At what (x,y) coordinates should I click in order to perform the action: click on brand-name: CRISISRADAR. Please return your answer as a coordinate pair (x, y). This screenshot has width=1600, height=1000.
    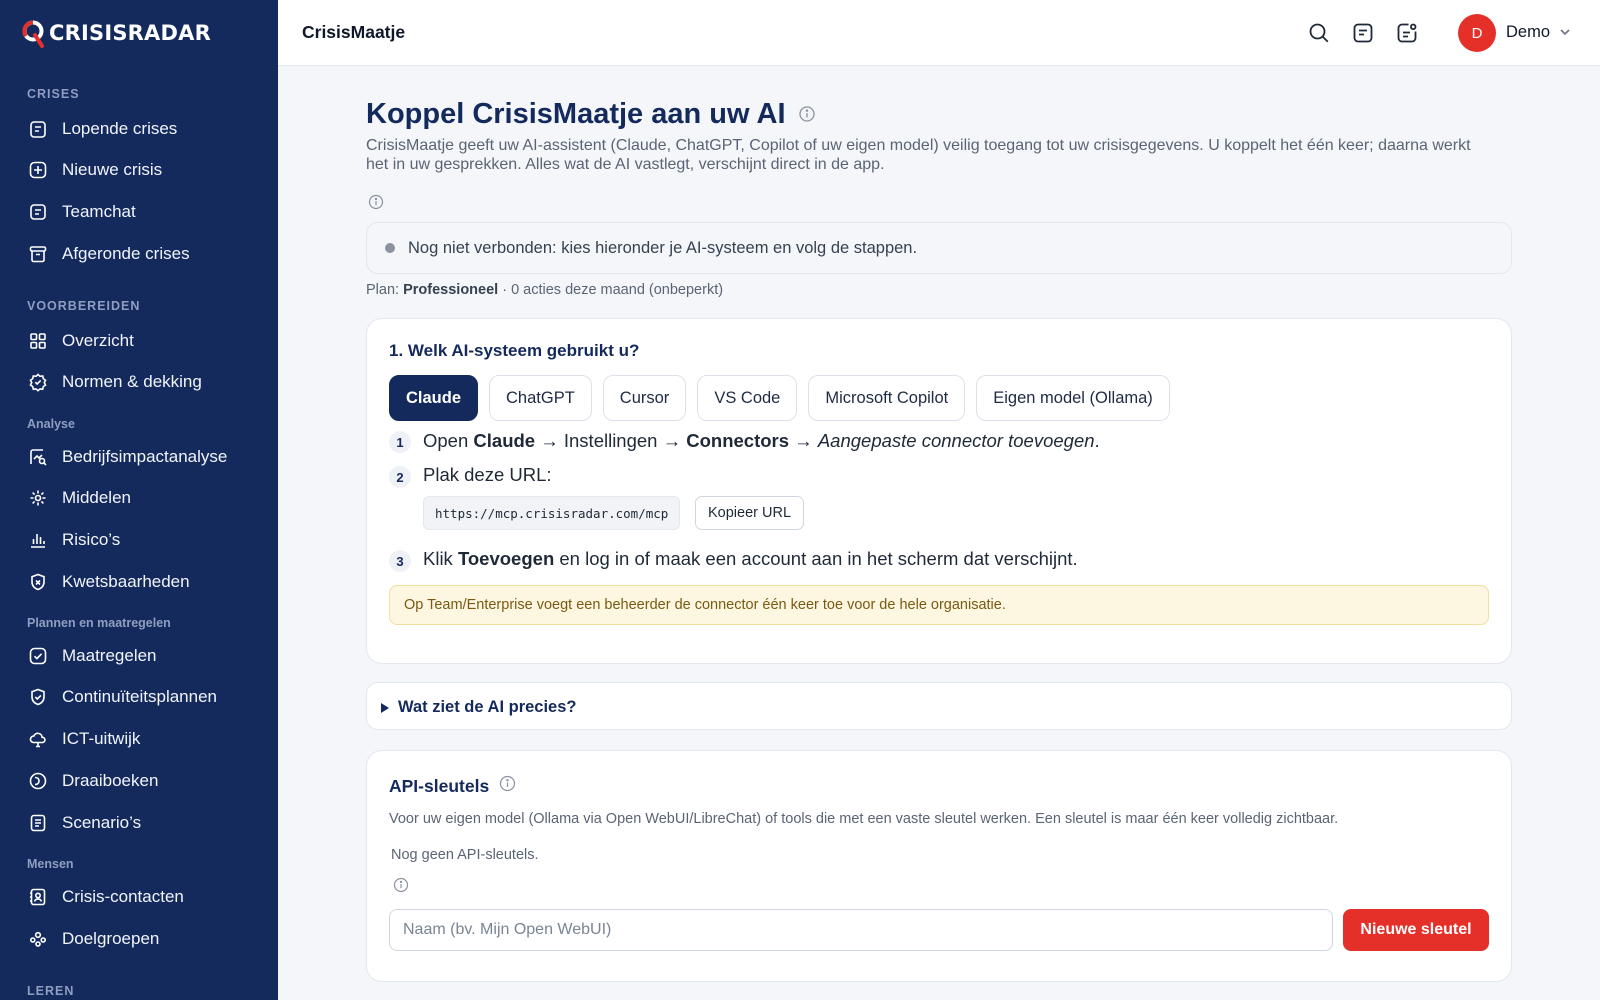
    Looking at the image, I should click on (130, 33).